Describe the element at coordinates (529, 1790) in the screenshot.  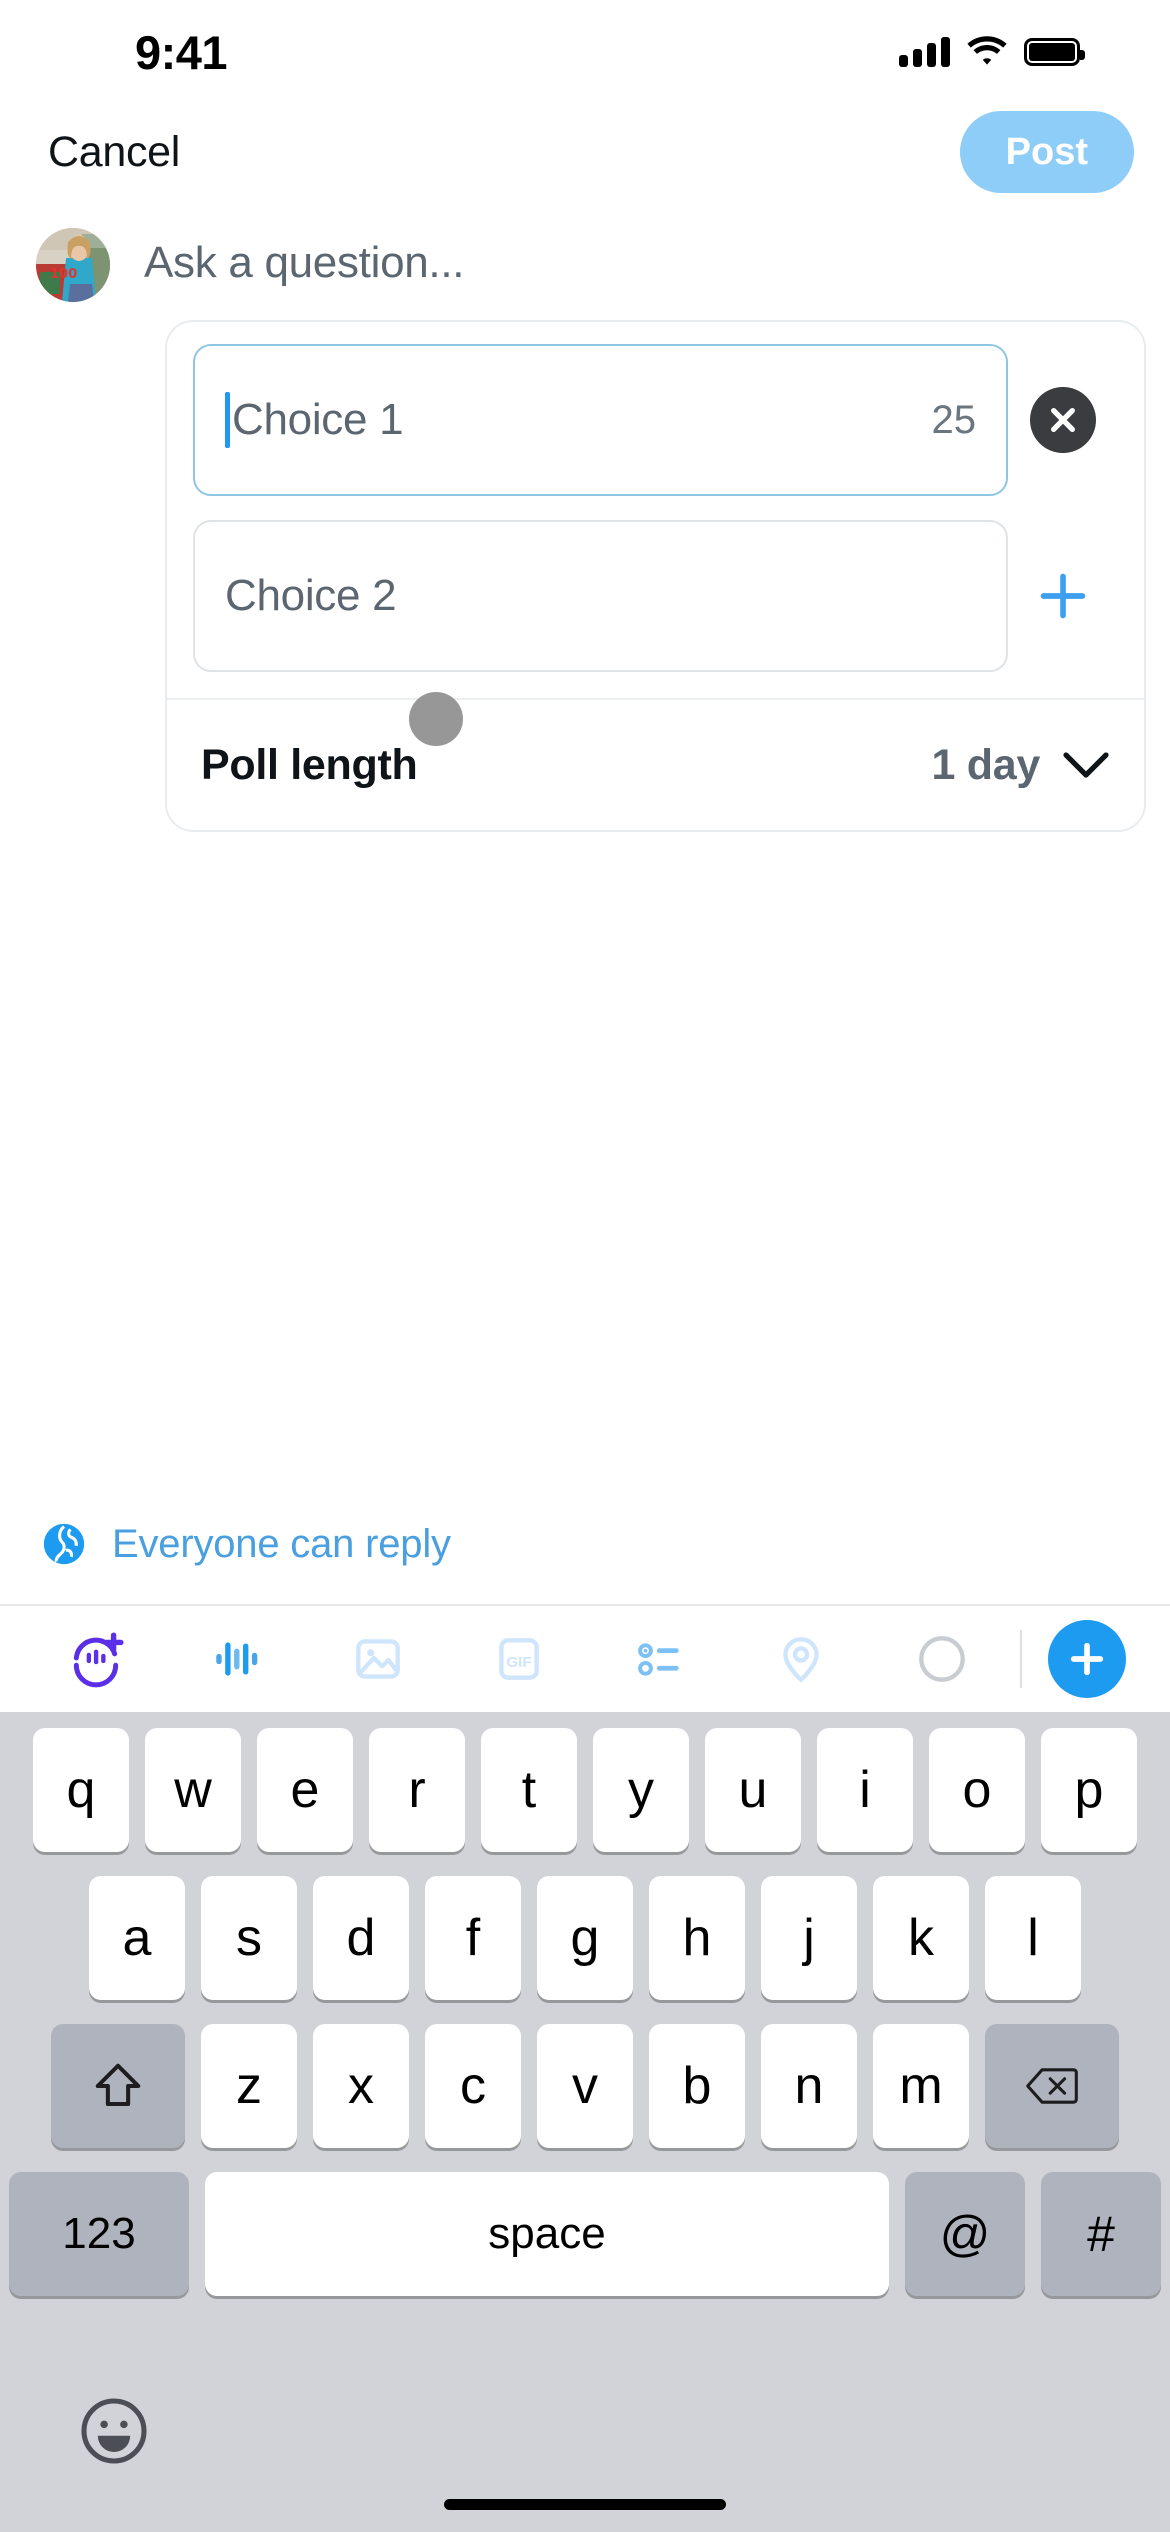
I see `key-t: t` at that location.